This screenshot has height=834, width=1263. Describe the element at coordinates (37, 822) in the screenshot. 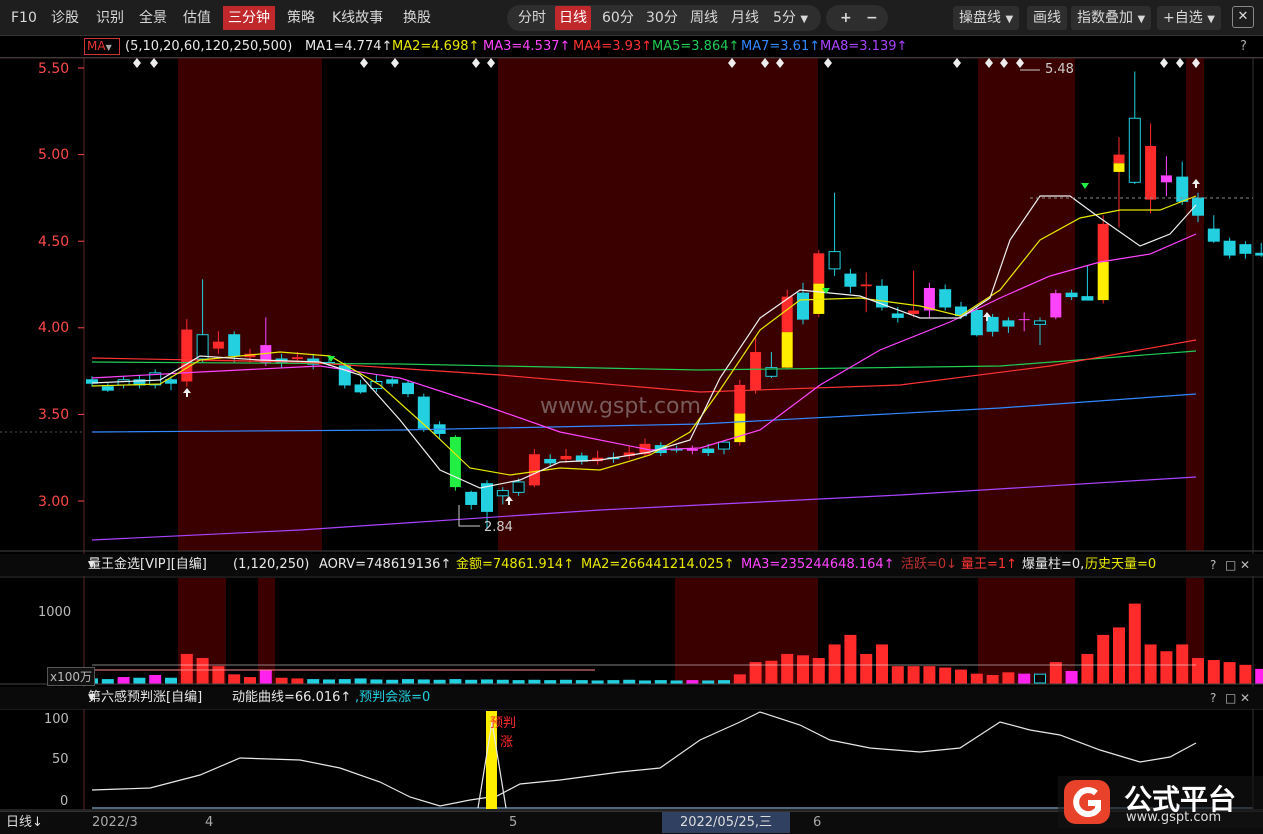

I see `arrow-down-icon: ↓` at that location.